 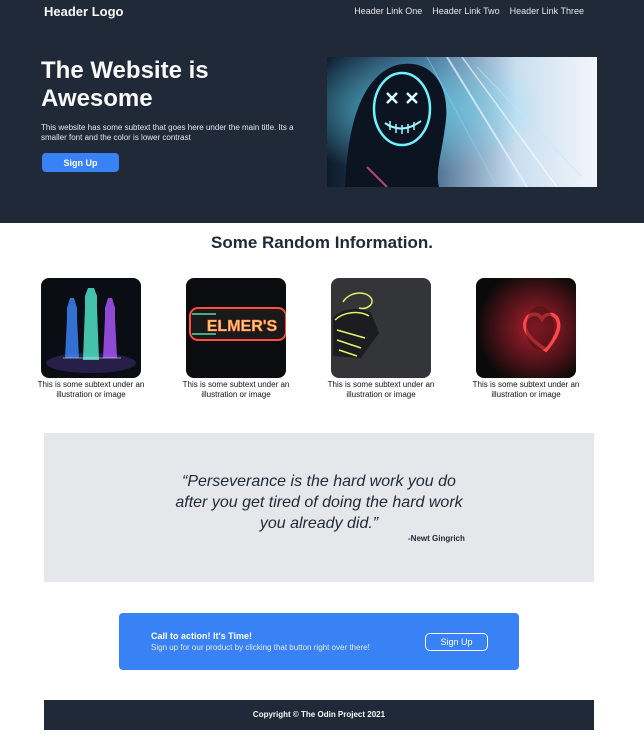 I want to click on section-title: Some Random Information., so click(x=322, y=242).